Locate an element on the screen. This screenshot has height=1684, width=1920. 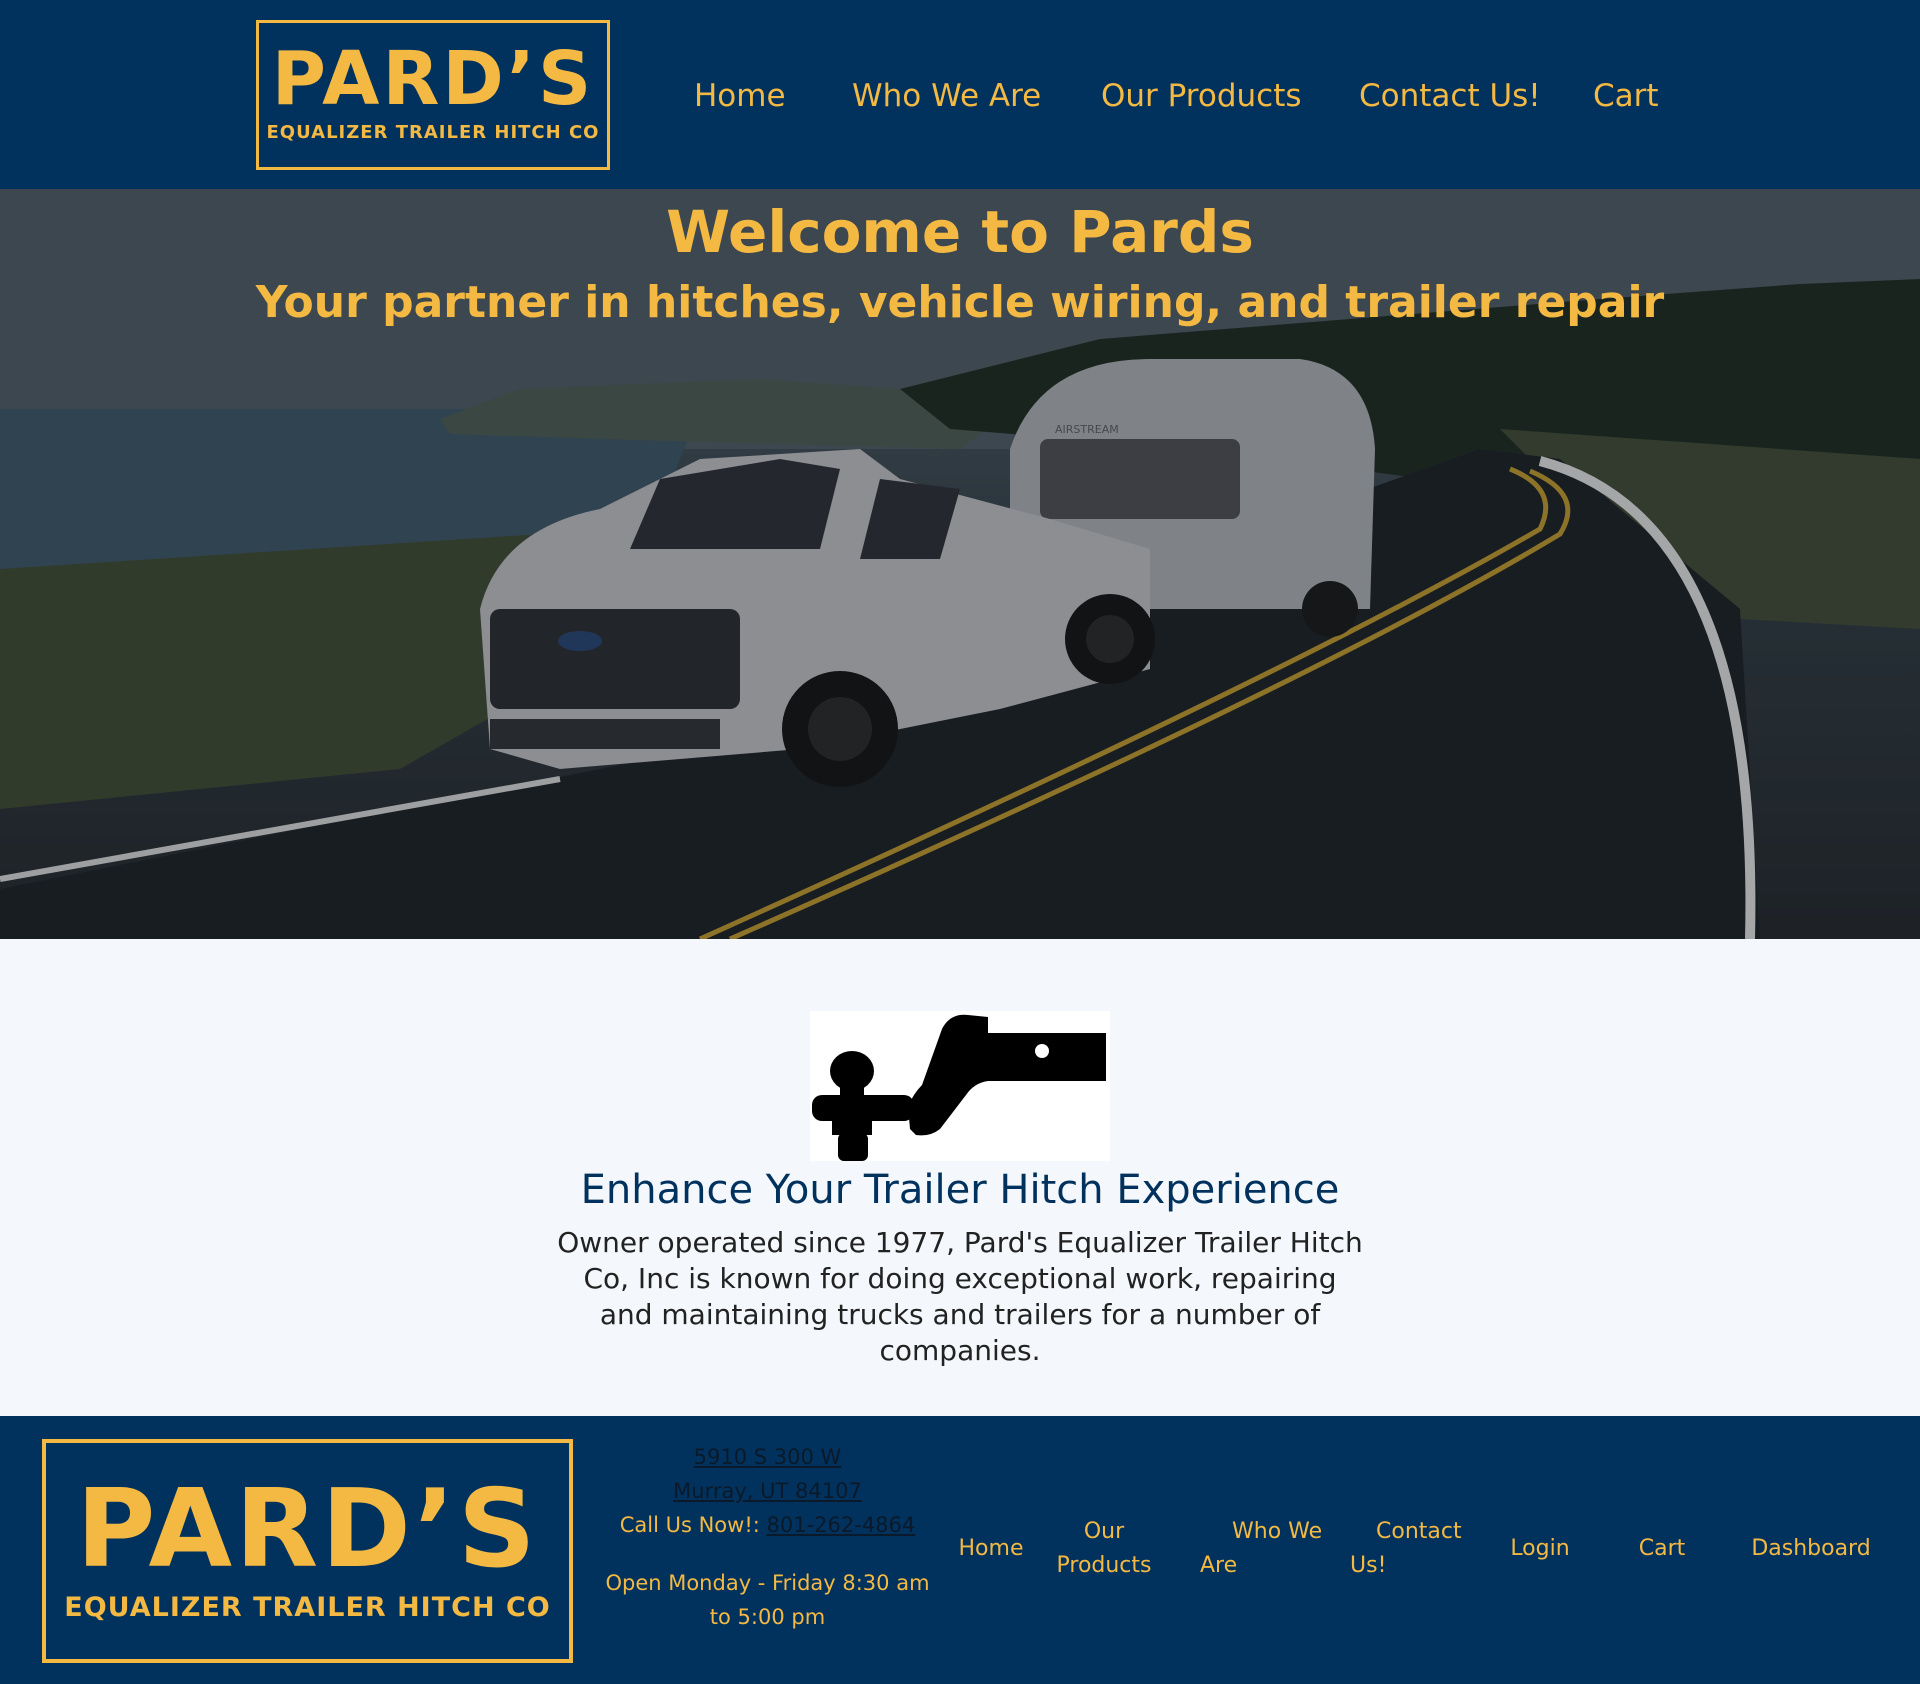
nav-contact-us: Contact Us! is located at coordinates (1450, 96).